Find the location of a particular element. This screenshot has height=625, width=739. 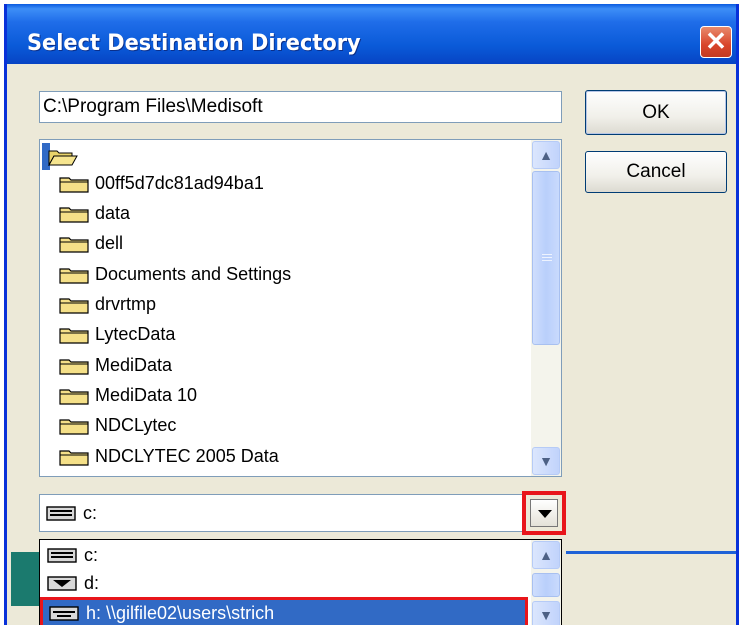

dropdown-scrollbar: ▲ ▼ is located at coordinates (546, 582).